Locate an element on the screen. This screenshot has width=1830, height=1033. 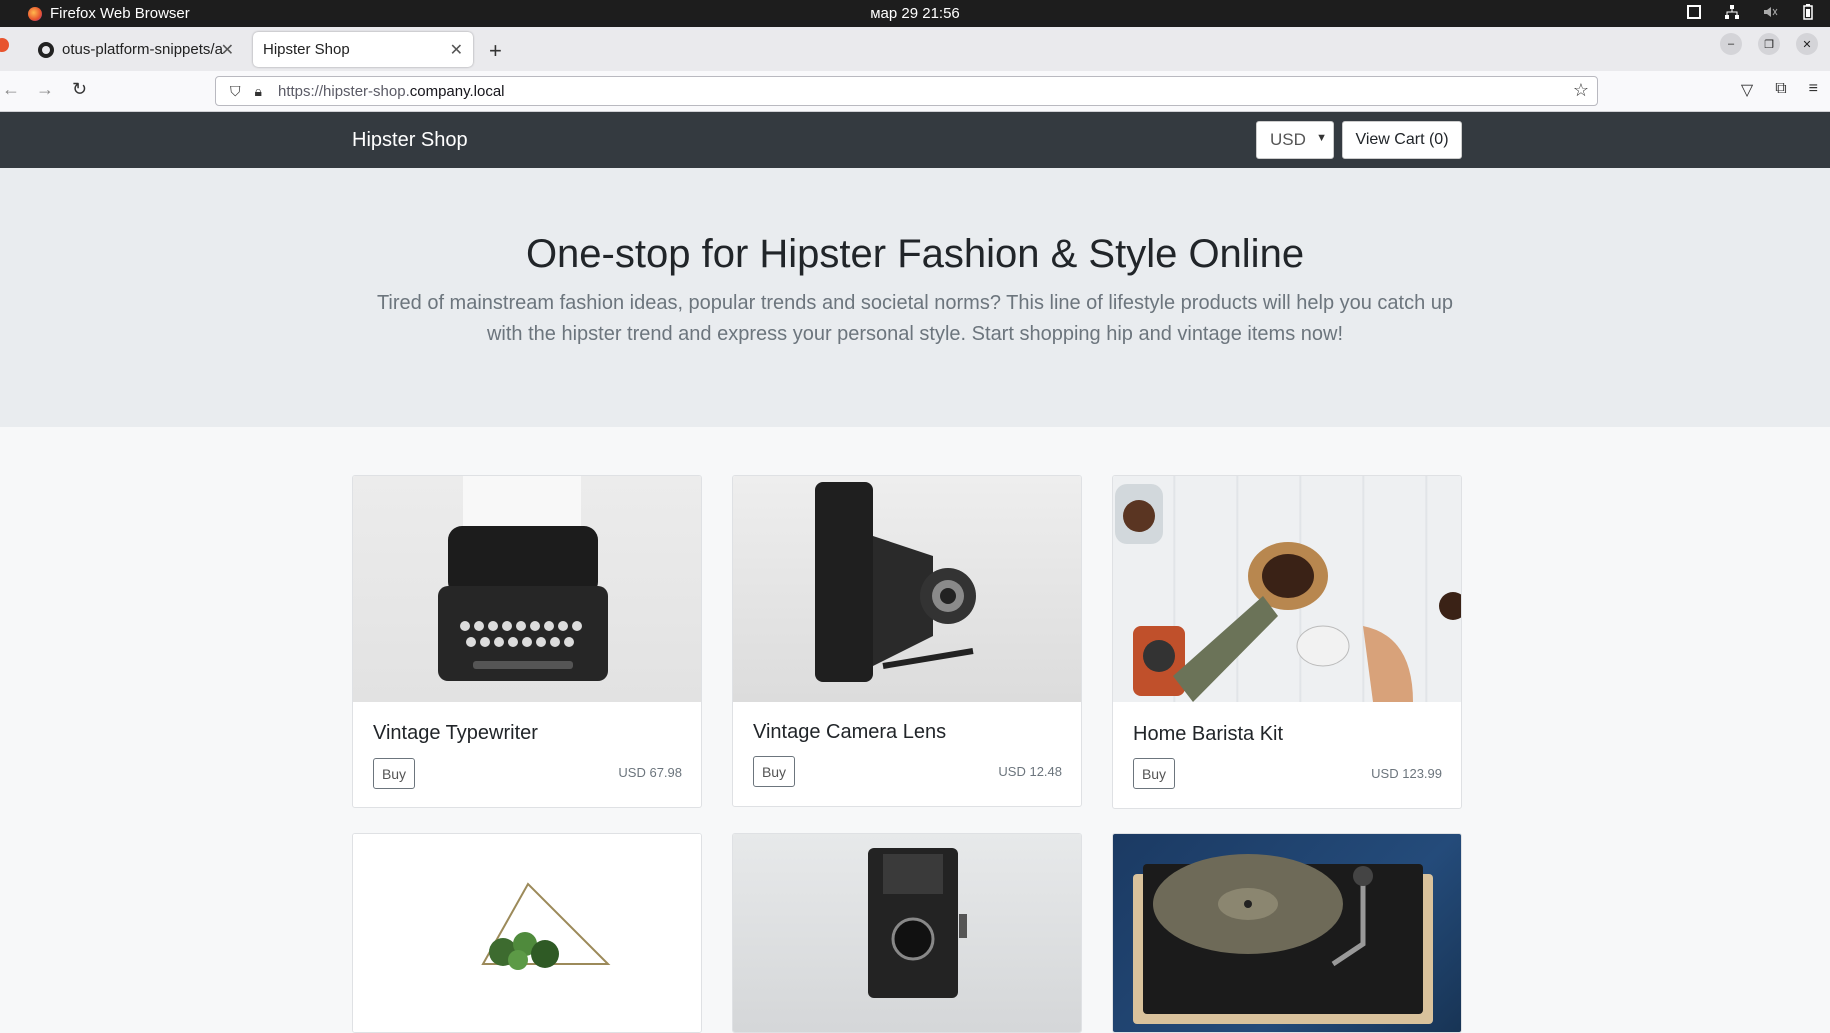
currency-value: USD is located at coordinates (1288, 139).